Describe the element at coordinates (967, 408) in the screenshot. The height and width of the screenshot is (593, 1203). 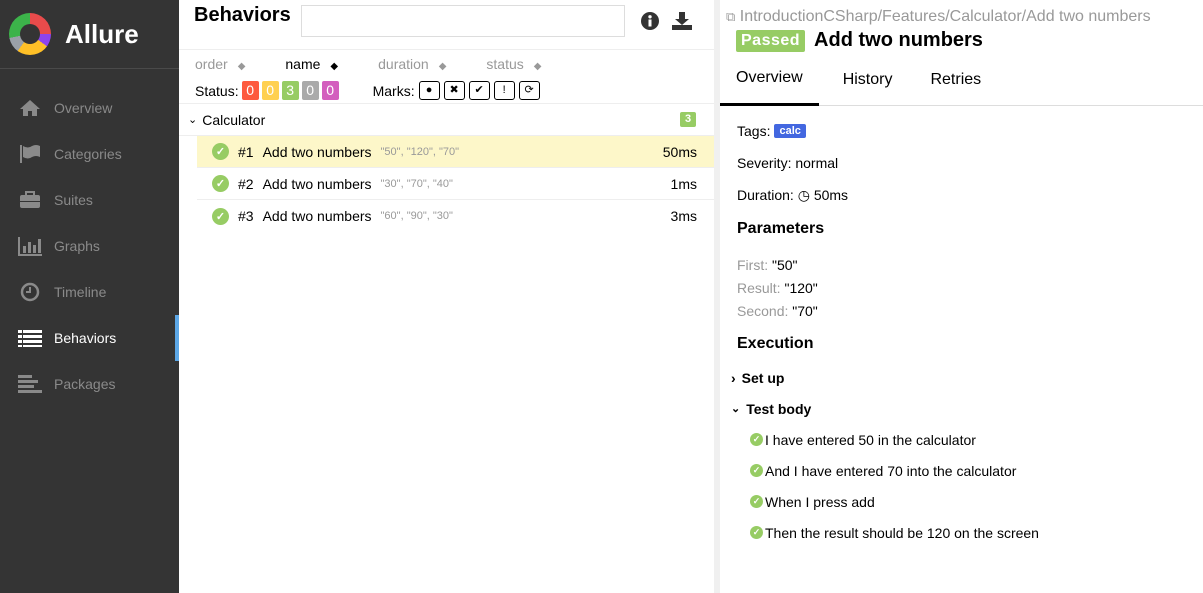
I see `step-test-body: ⌄ Test body` at that location.